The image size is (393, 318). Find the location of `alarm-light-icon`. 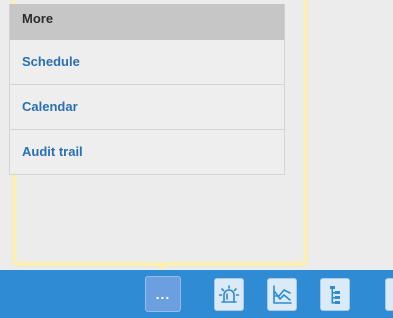

alarm-light-icon is located at coordinates (229, 293).